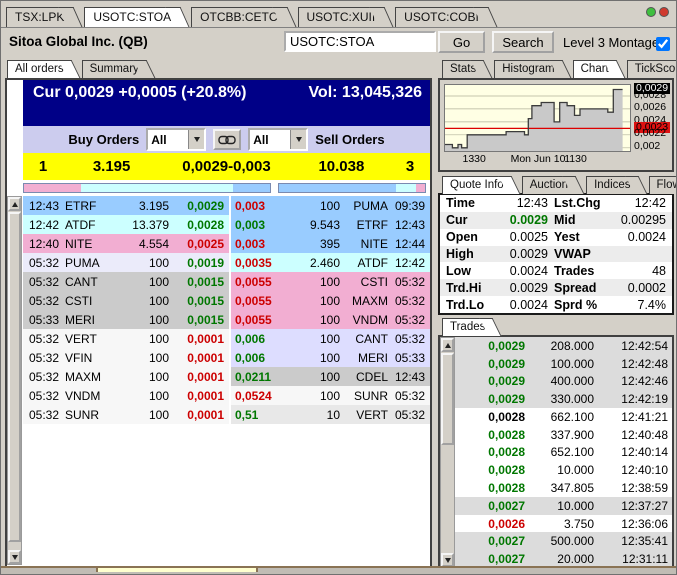 This screenshot has width=677, height=575. What do you see at coordinates (227, 139) in the screenshot?
I see `link-orders-button` at bounding box center [227, 139].